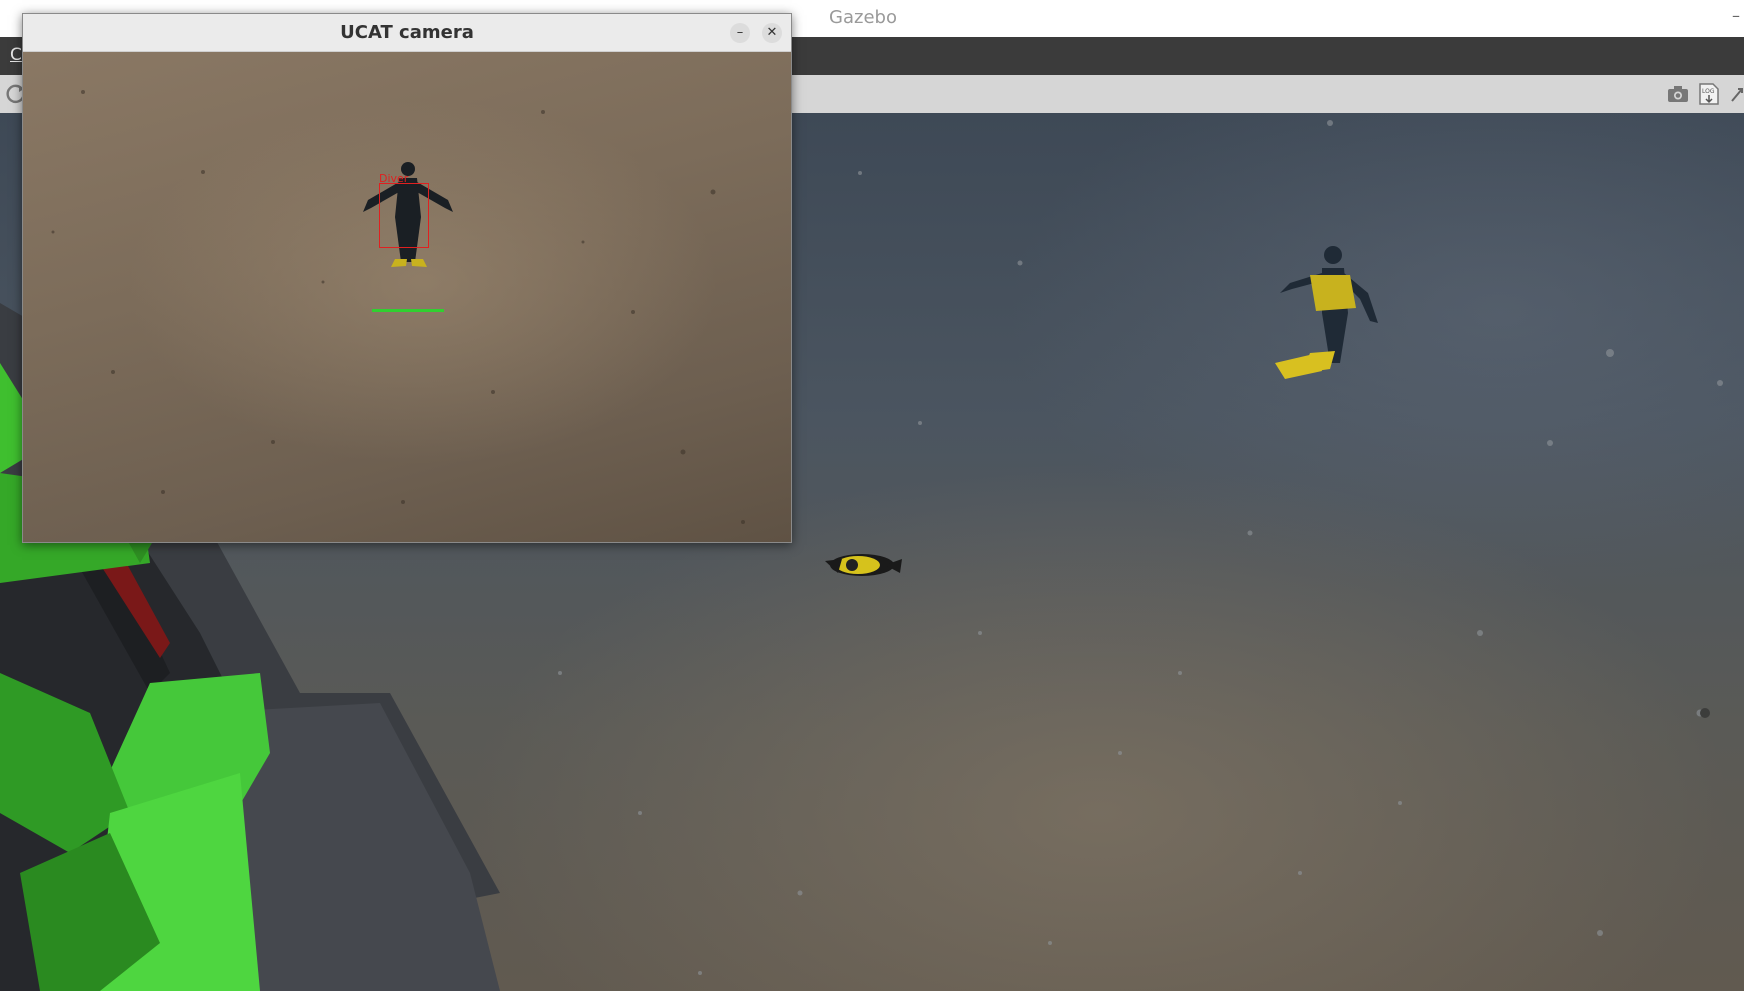 The image size is (1744, 991). Describe the element at coordinates (408, 310) in the screenshot. I see `ground-marker-line` at that location.